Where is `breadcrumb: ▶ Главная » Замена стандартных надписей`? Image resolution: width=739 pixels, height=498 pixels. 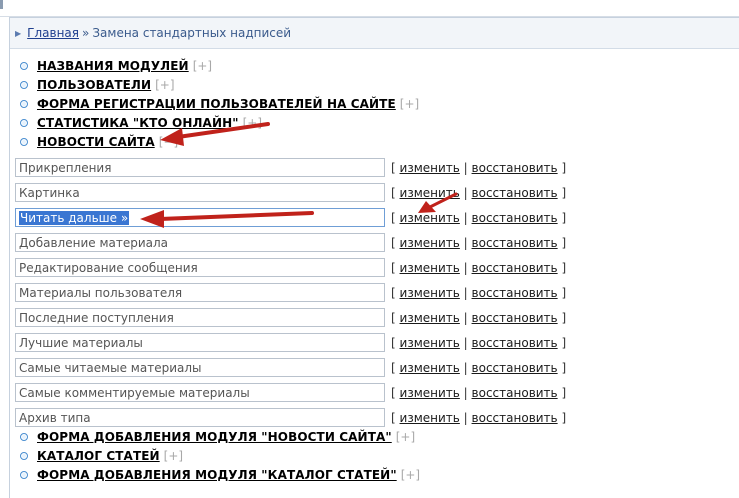 breadcrumb: ▶ Главная » Замена стандартных надписей is located at coordinates (374, 33).